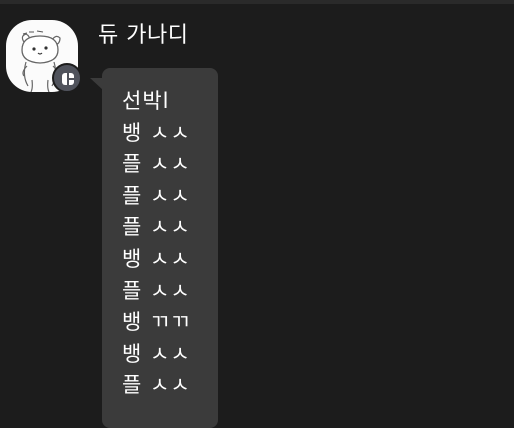 The width and height of the screenshot is (514, 428). Describe the element at coordinates (257, 2) in the screenshot. I see `top-divider` at that location.